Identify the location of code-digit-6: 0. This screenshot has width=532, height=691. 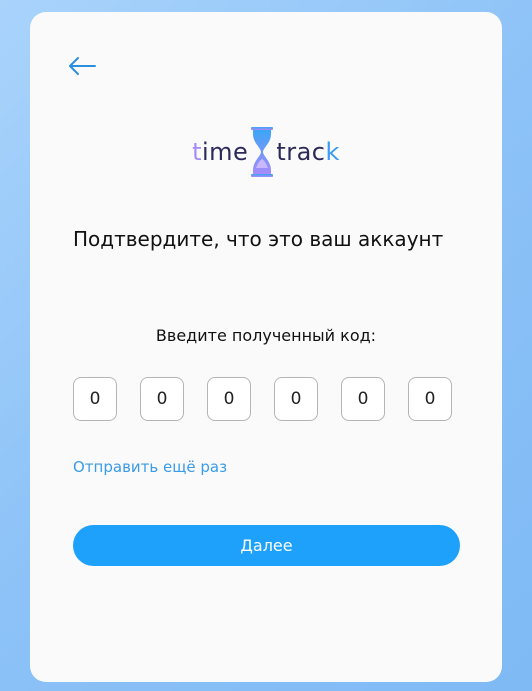
(430, 399).